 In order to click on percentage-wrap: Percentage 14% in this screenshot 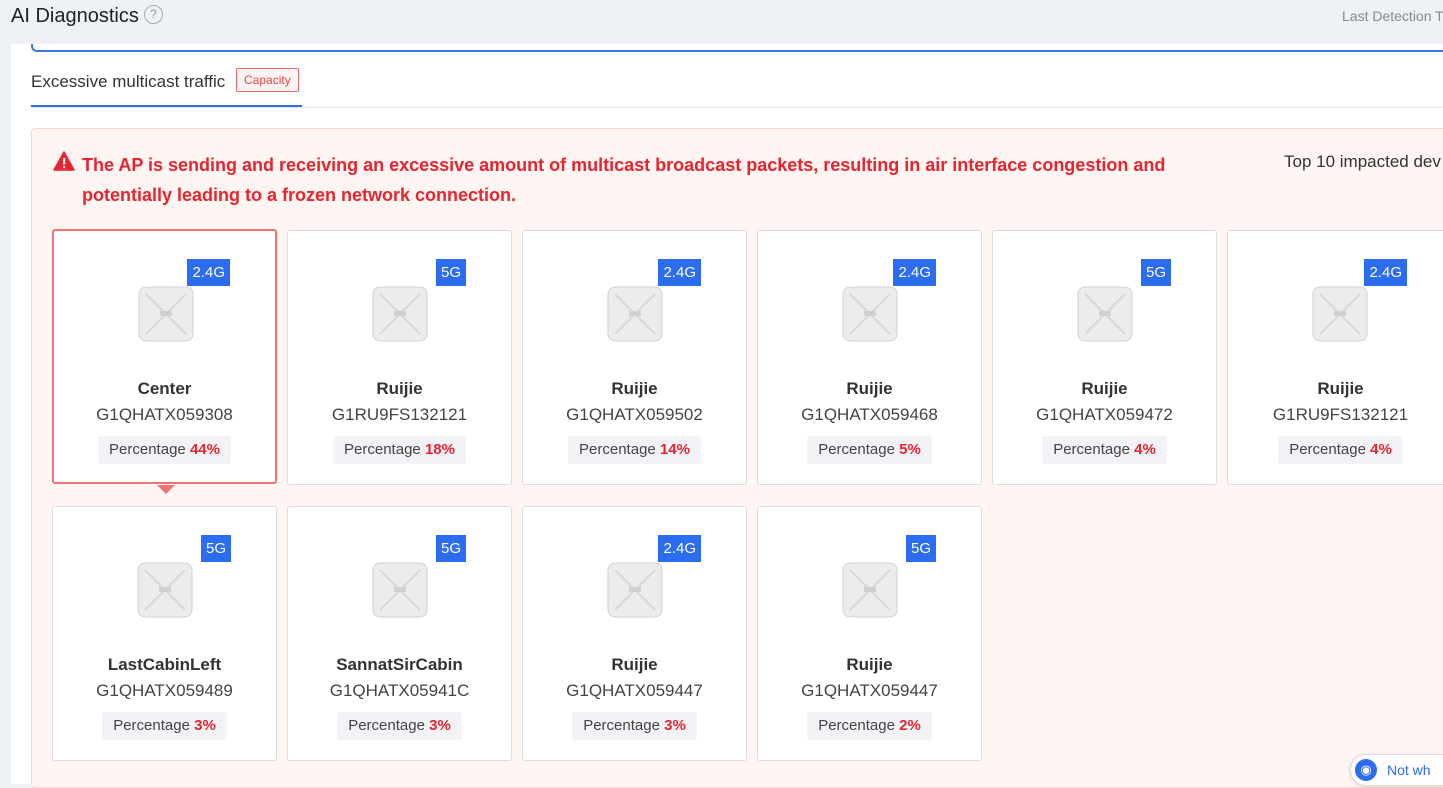, I will do `click(634, 450)`.